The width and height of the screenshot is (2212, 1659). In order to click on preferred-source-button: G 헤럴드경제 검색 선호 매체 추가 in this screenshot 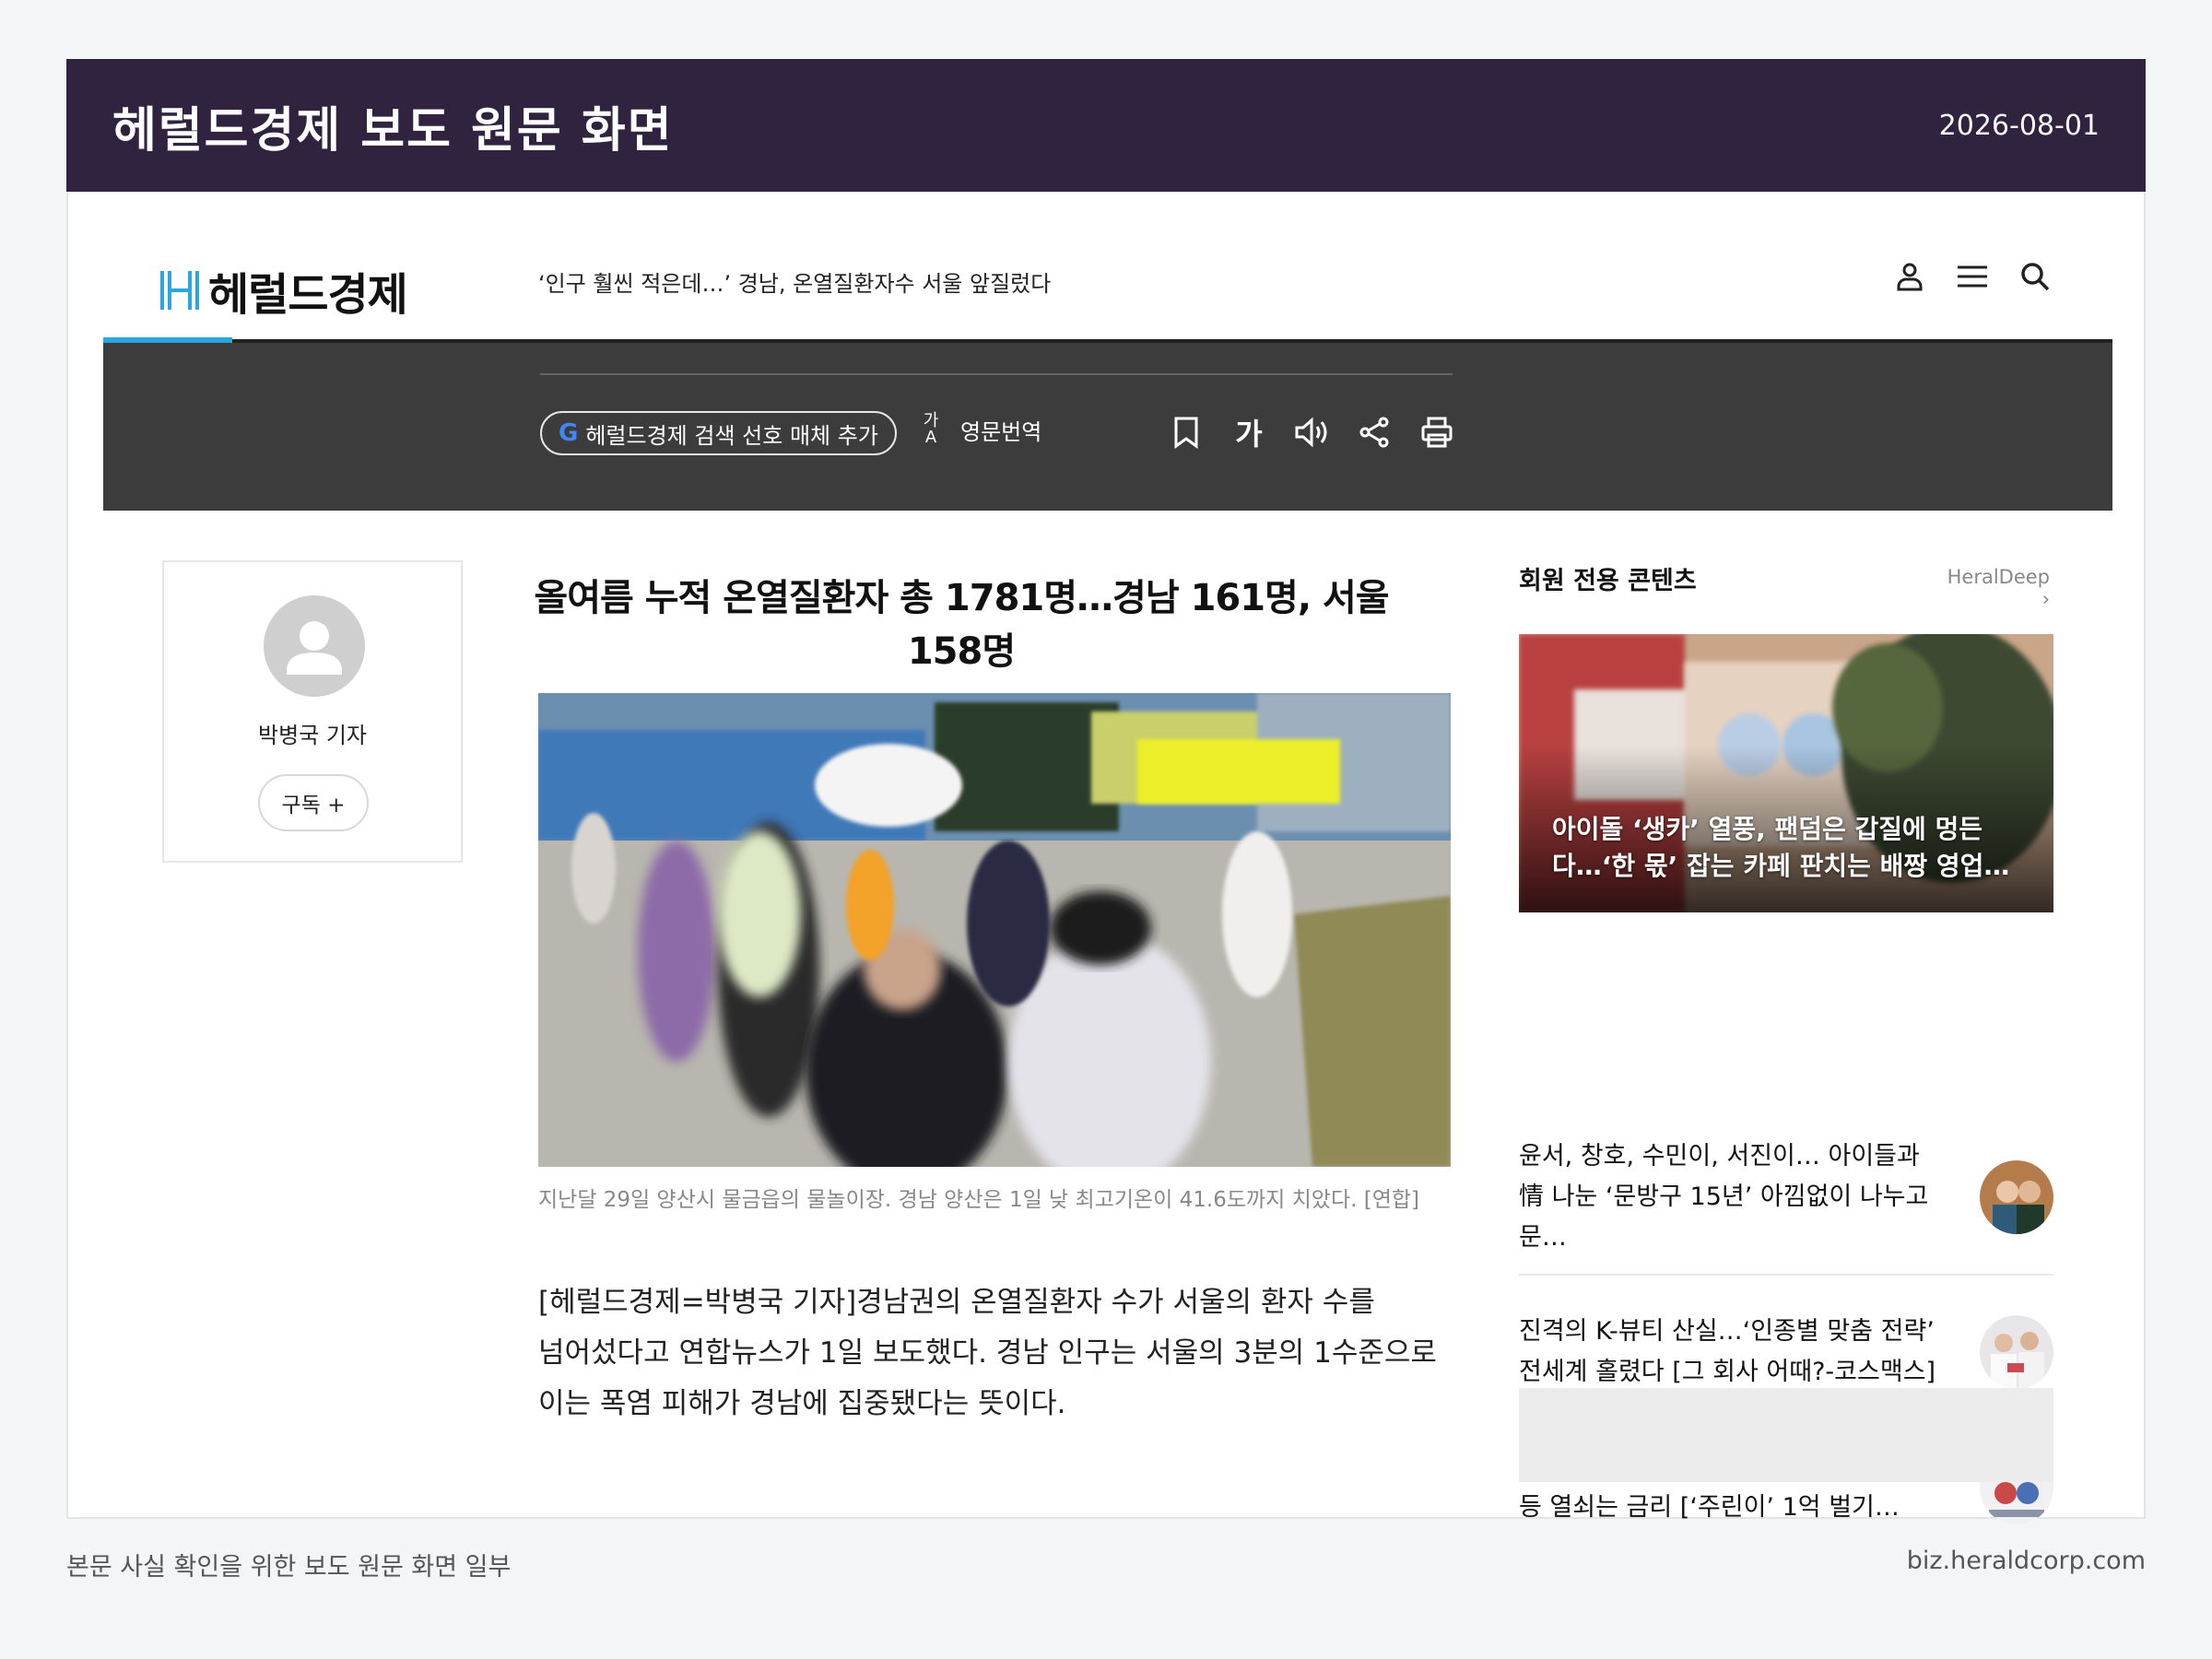, I will do `click(718, 433)`.